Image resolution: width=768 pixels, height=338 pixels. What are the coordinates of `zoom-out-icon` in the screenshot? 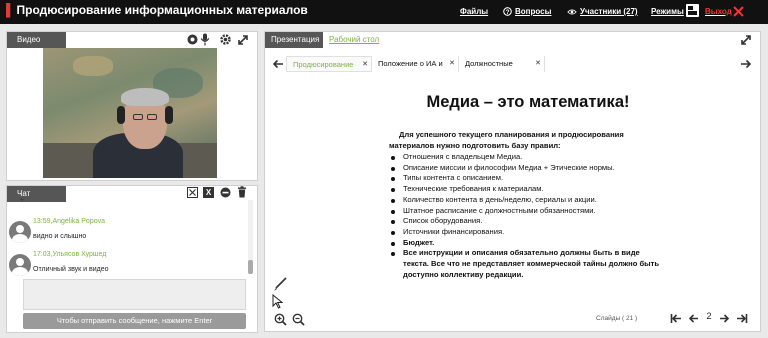 It's located at (298, 319).